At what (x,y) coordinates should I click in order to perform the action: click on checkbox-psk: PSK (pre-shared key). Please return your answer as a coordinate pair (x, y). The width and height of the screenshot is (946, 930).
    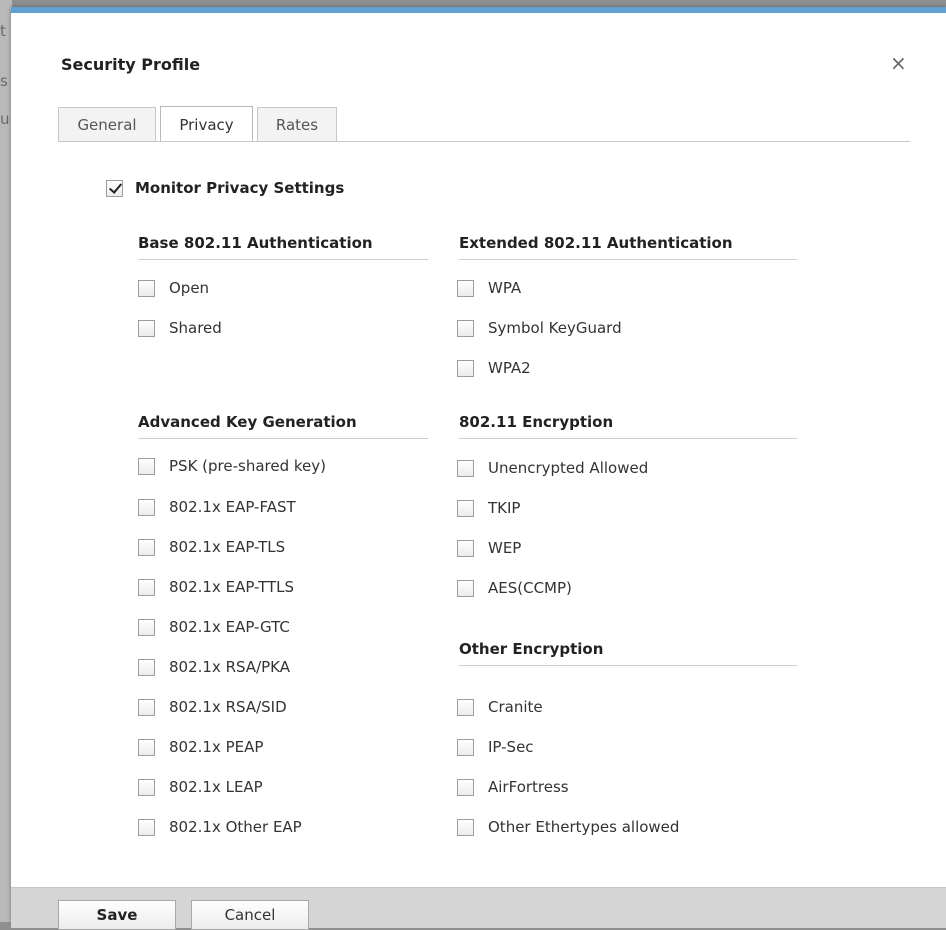
    Looking at the image, I should click on (232, 466).